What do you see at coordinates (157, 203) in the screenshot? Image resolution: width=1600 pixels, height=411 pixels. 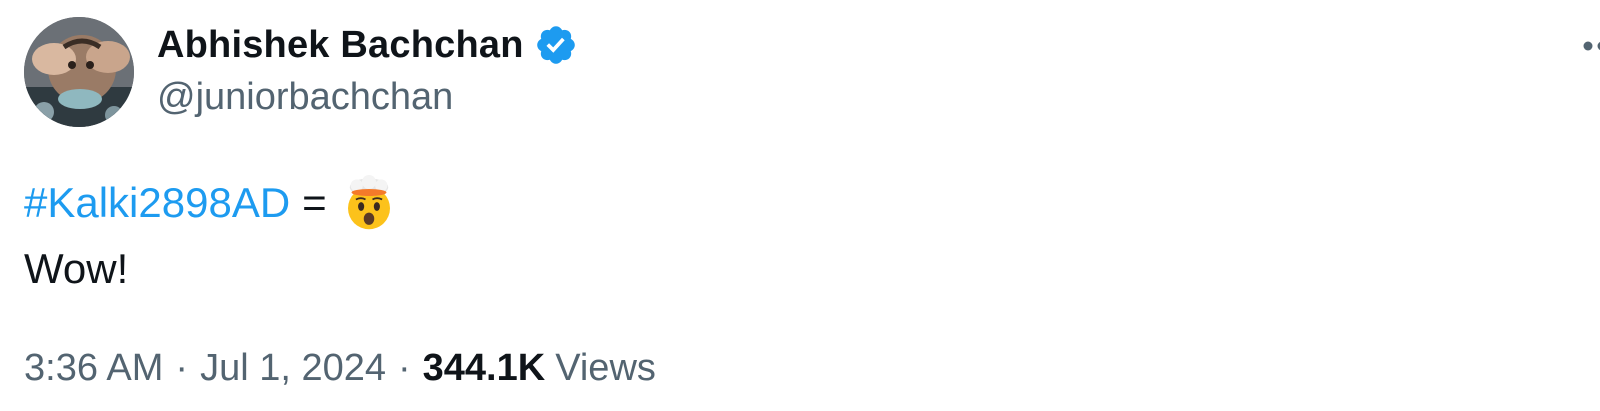 I see `hashtag-link: #Kalki2898AD` at bounding box center [157, 203].